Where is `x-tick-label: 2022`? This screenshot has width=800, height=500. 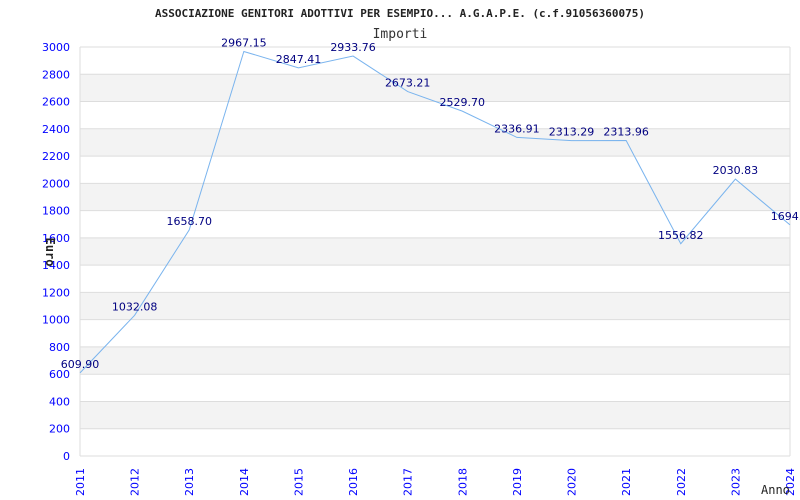
x-tick-label: 2022 is located at coordinates (681, 482).